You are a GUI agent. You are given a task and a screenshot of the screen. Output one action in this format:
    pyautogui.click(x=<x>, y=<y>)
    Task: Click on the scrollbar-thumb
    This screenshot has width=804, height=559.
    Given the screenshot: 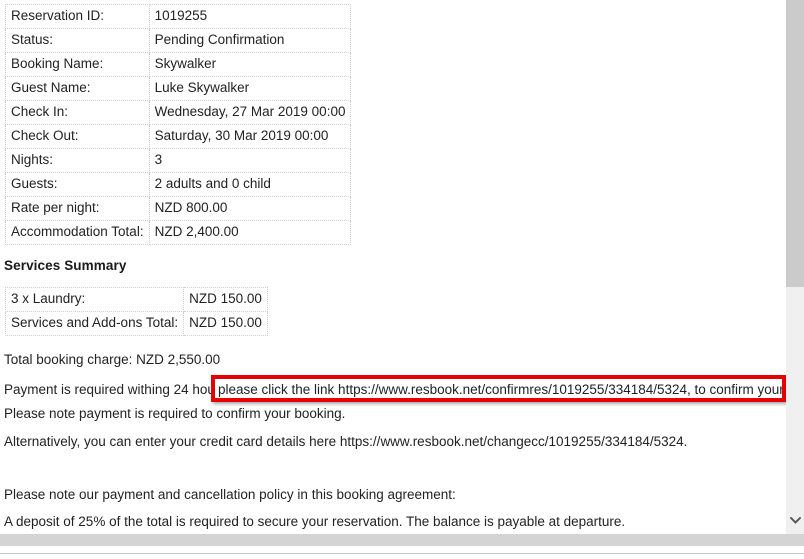 What is the action you would take?
    pyautogui.click(x=795, y=143)
    